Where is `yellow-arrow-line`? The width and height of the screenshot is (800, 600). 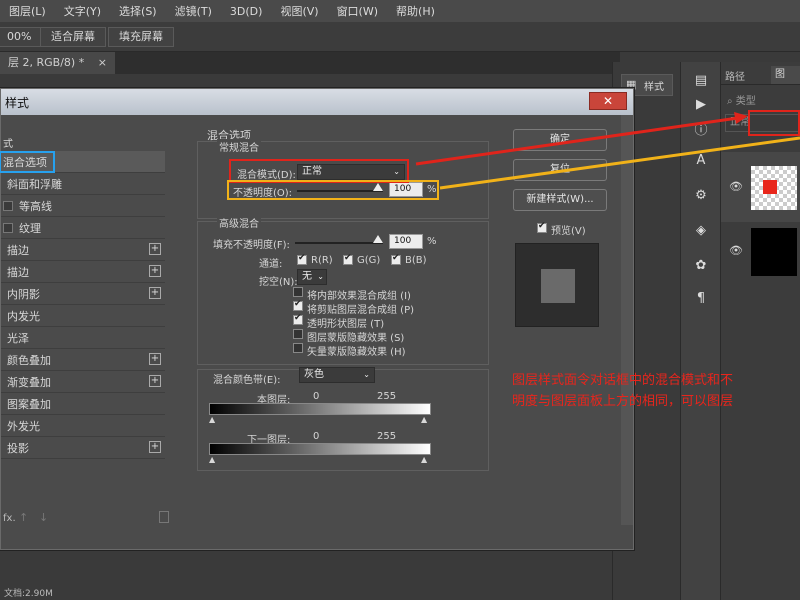
yellow-arrow-line is located at coordinates (619, 163).